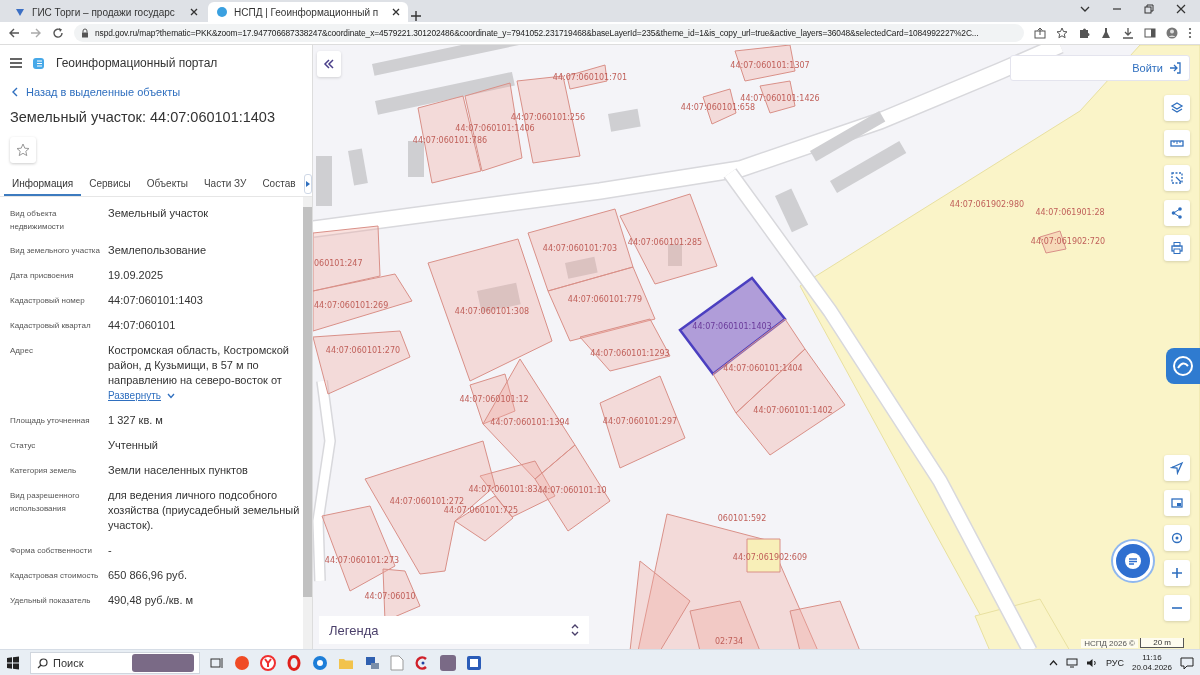 The height and width of the screenshot is (675, 1200). Describe the element at coordinates (110, 184) in the screenshot. I see `info-tab: Сервисы` at that location.